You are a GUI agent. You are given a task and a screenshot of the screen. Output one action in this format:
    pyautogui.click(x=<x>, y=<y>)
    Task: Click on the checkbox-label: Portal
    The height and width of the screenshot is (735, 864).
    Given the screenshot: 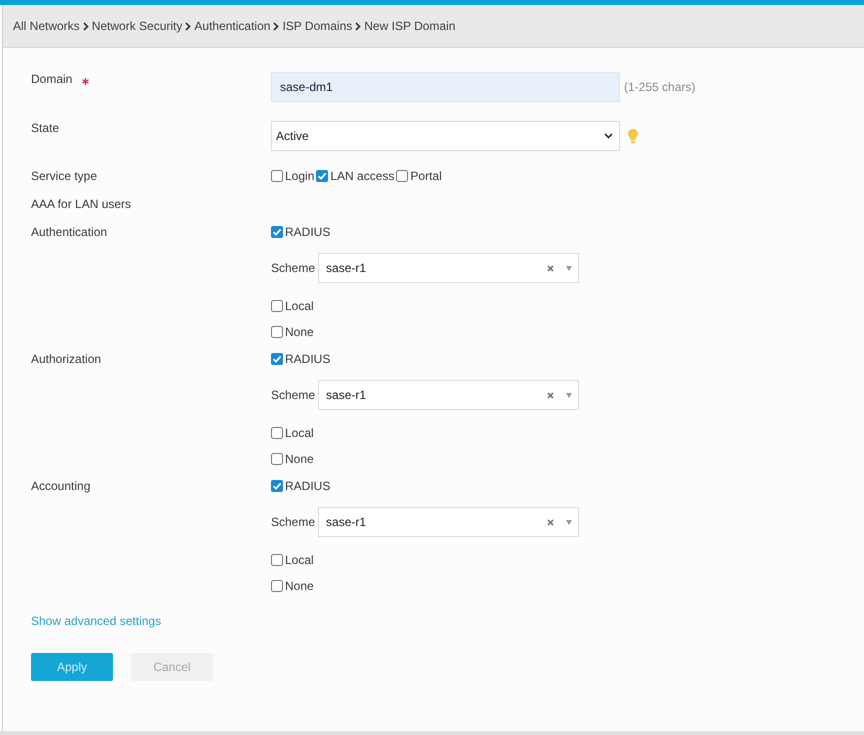 What is the action you would take?
    pyautogui.click(x=426, y=176)
    